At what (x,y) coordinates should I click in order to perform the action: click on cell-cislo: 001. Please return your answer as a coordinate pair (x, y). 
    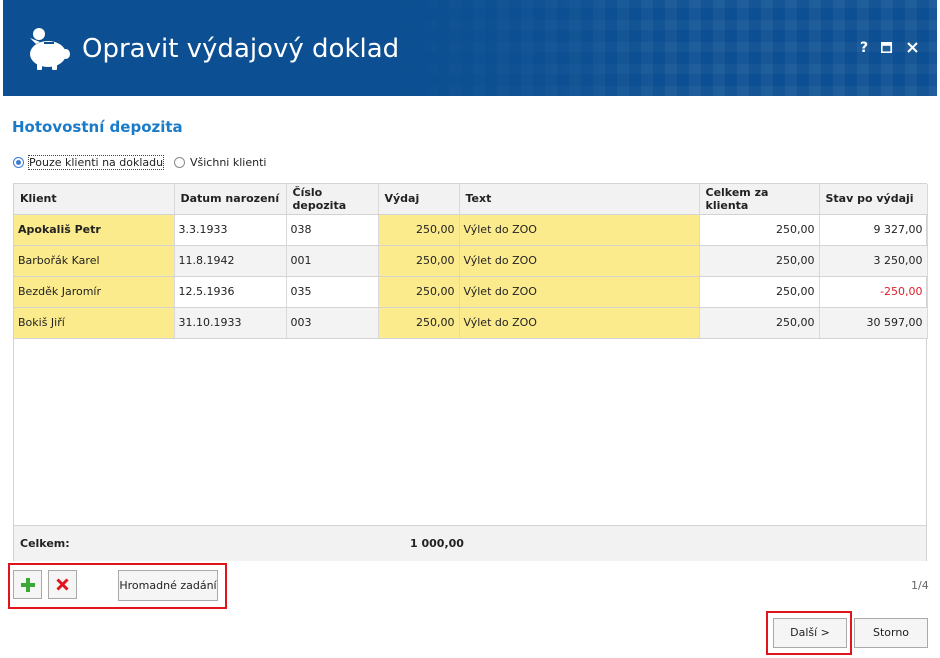
    Looking at the image, I should click on (332, 261).